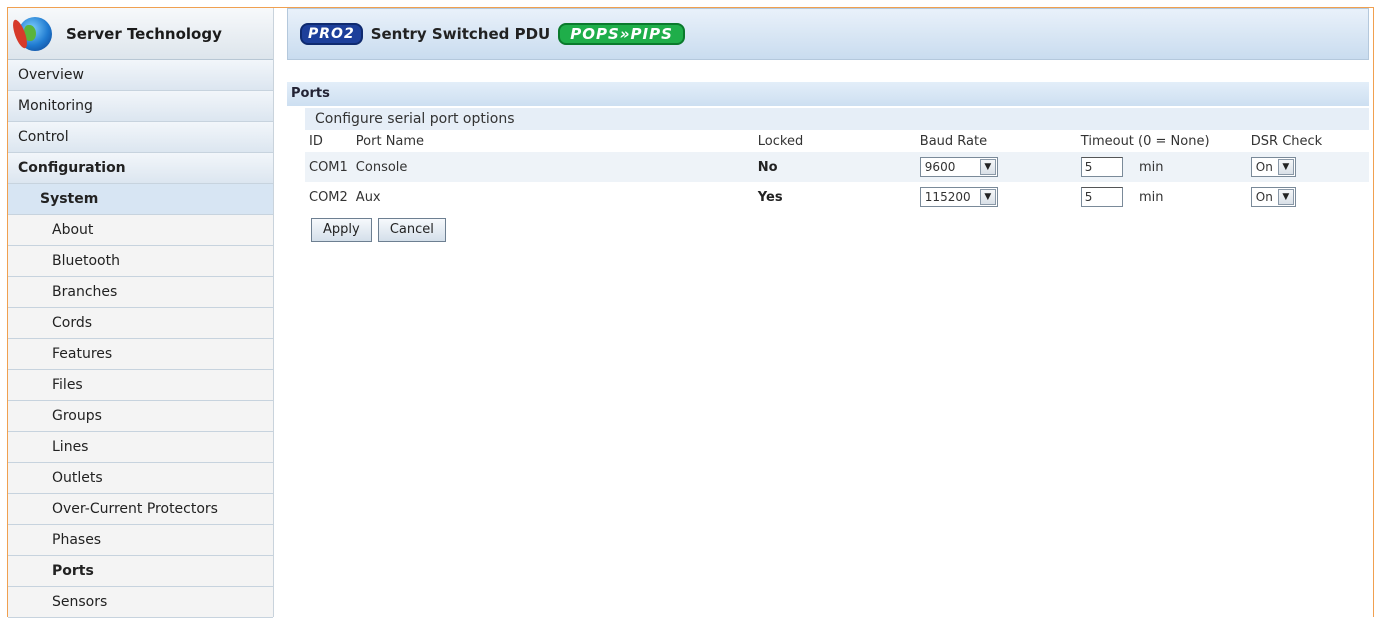 The height and width of the screenshot is (618, 1374). Describe the element at coordinates (140, 602) in the screenshot. I see `sidebar-item-sensors: Sensors` at that location.